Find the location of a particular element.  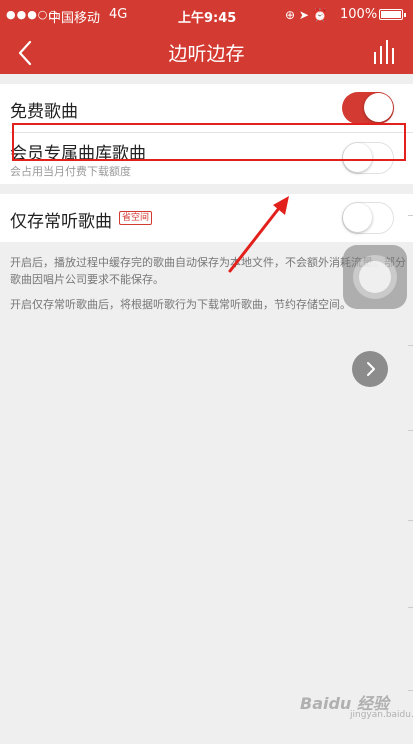

annotation-arrow-icon is located at coordinates (258, 234).